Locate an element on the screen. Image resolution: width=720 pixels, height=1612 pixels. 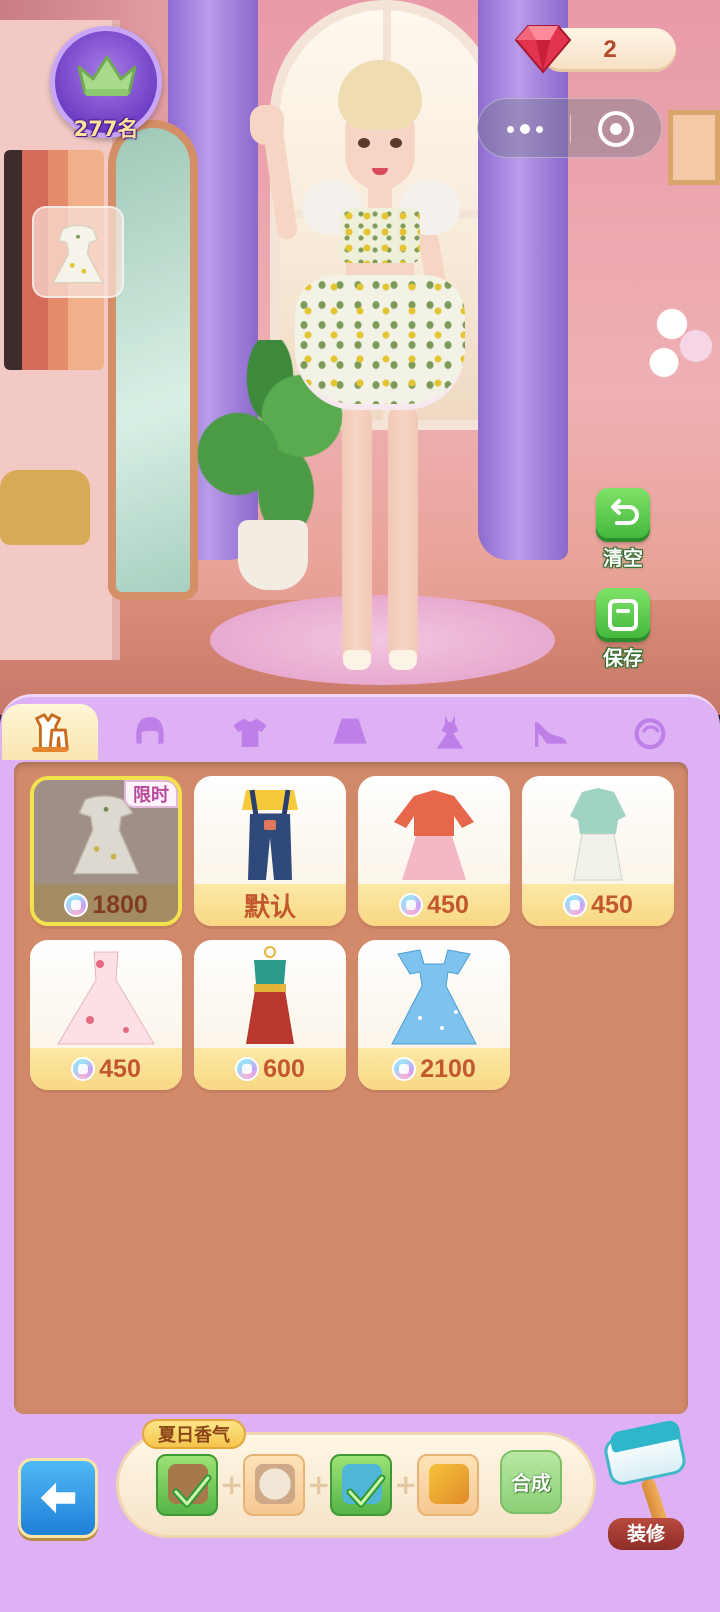
hat-material-image is located at coordinates (275, 1484).